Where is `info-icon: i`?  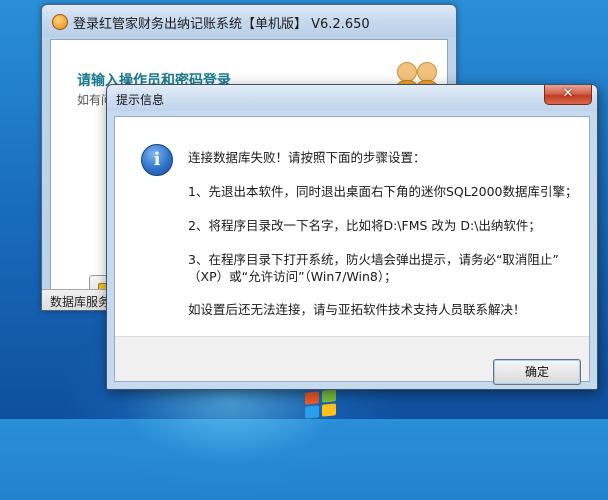
info-icon: i is located at coordinates (157, 160).